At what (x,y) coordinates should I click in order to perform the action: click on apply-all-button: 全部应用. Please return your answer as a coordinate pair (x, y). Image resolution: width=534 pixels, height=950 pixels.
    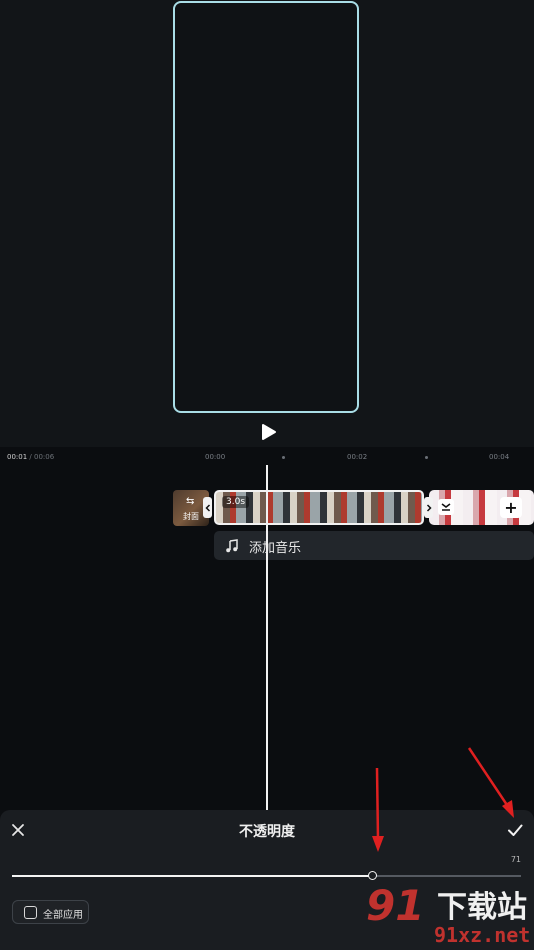
    Looking at the image, I should click on (50, 912).